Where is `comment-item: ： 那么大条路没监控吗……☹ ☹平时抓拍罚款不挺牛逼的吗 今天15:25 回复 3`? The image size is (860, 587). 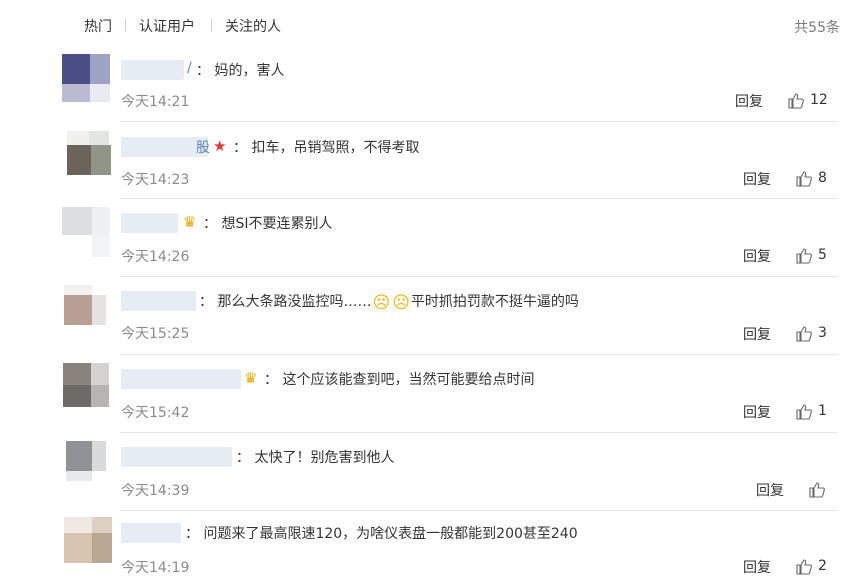 comment-item: ： 那么大条路没监控吗……☹ ☹平时抓拍罚款不挺牛逼的吗 今天15:25 回复 3 is located at coordinates (430, 320).